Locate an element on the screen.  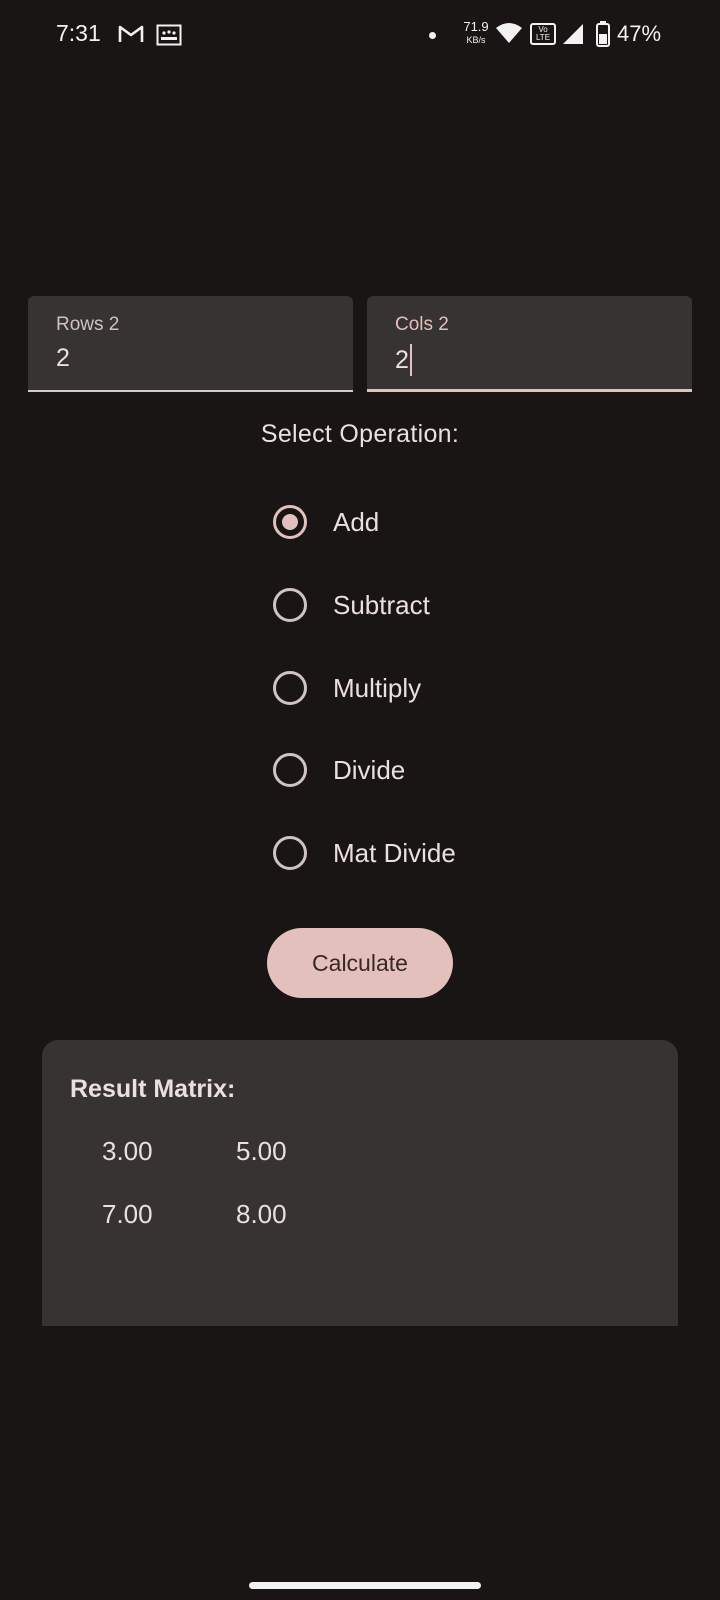
wifi-icon is located at coordinates (509, 33).